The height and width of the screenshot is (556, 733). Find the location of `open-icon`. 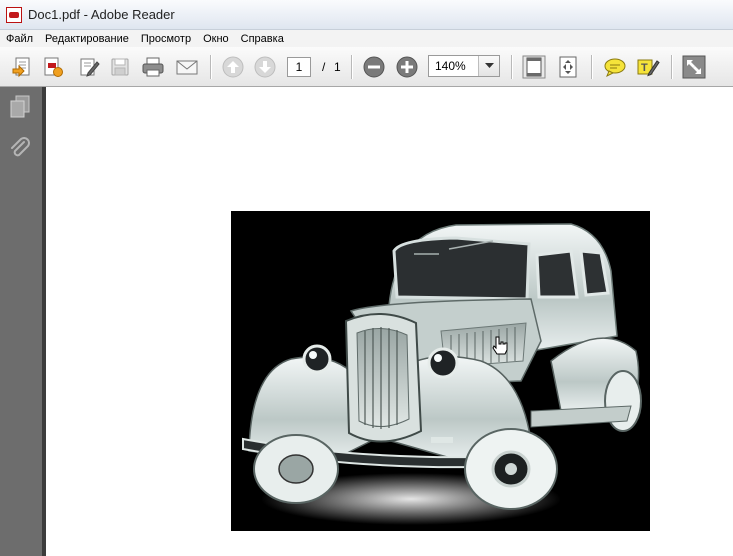

open-icon is located at coordinates (21, 67).